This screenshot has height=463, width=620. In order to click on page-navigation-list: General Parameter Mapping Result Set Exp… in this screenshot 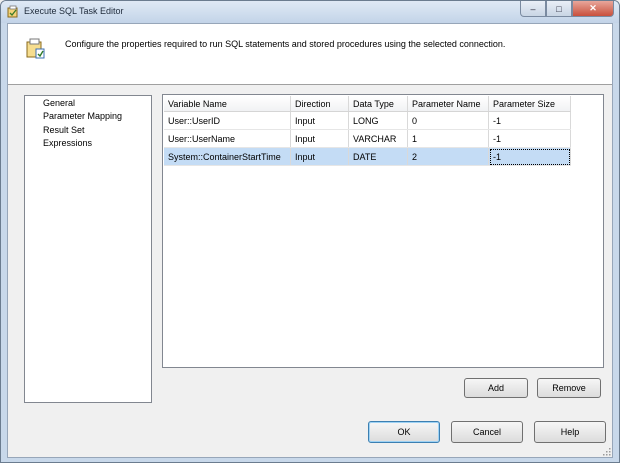, I will do `click(88, 249)`.